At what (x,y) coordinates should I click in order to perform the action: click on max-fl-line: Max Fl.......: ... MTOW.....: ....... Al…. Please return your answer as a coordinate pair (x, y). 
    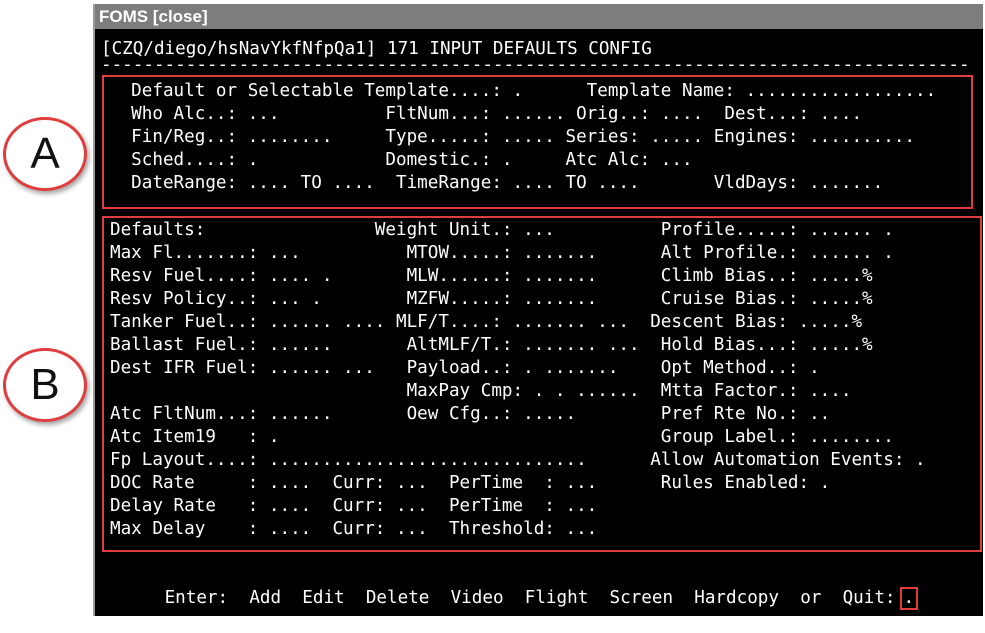
    Looking at the image, I should click on (502, 253).